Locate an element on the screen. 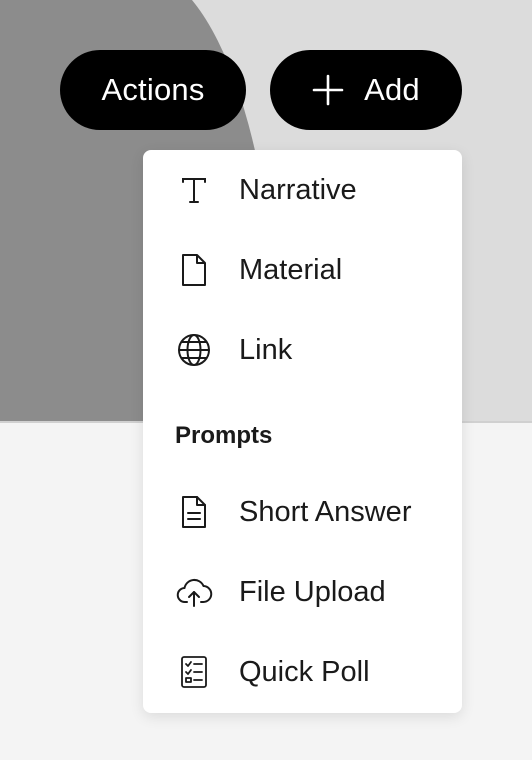  menu-item-label: Quick Poll is located at coordinates (304, 671).